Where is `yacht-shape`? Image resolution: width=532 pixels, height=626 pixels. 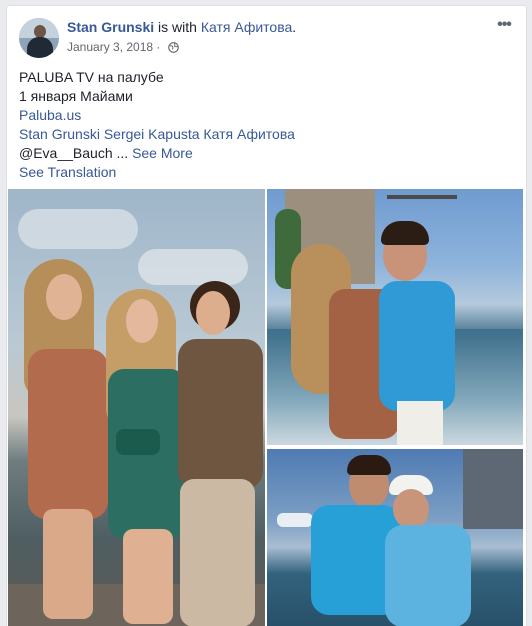 yacht-shape is located at coordinates (295, 520).